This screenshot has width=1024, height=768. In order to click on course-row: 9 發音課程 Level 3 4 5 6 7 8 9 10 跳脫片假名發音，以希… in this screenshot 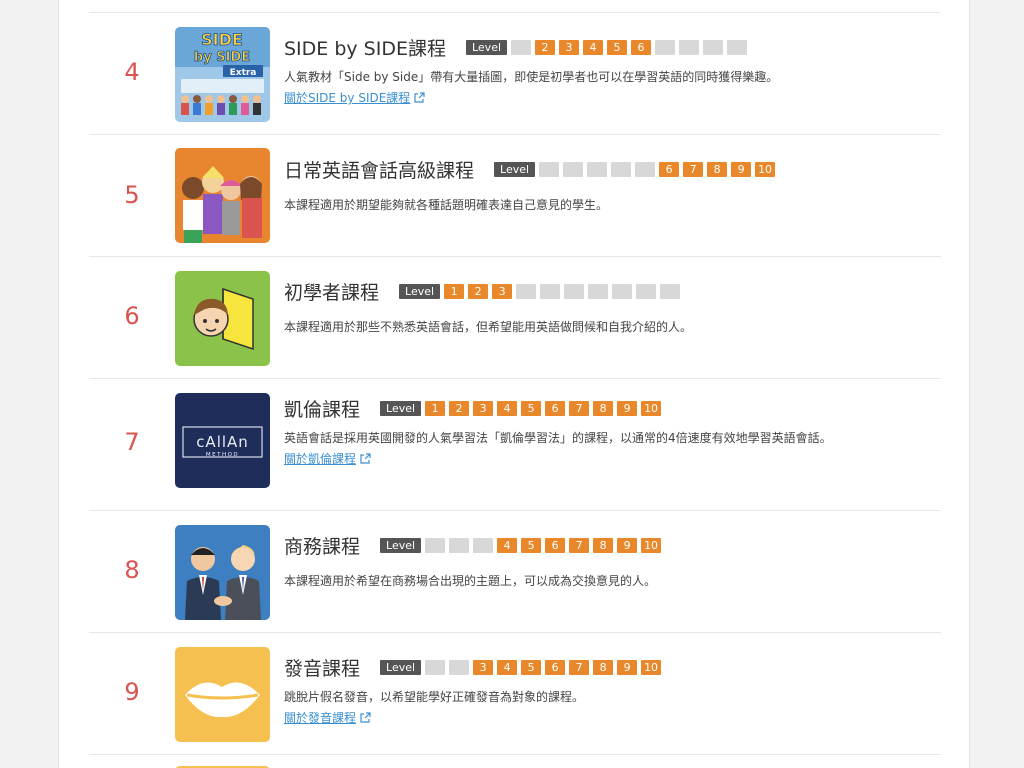, I will do `click(515, 694)`.